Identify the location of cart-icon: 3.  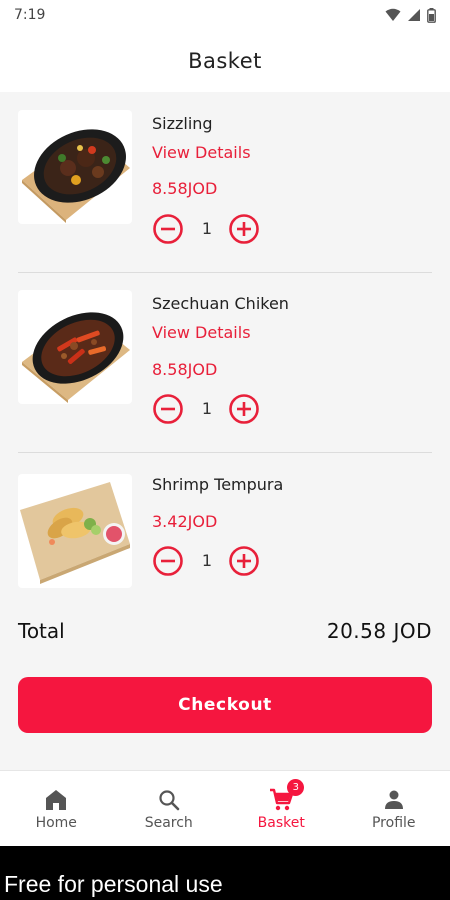
(286, 795).